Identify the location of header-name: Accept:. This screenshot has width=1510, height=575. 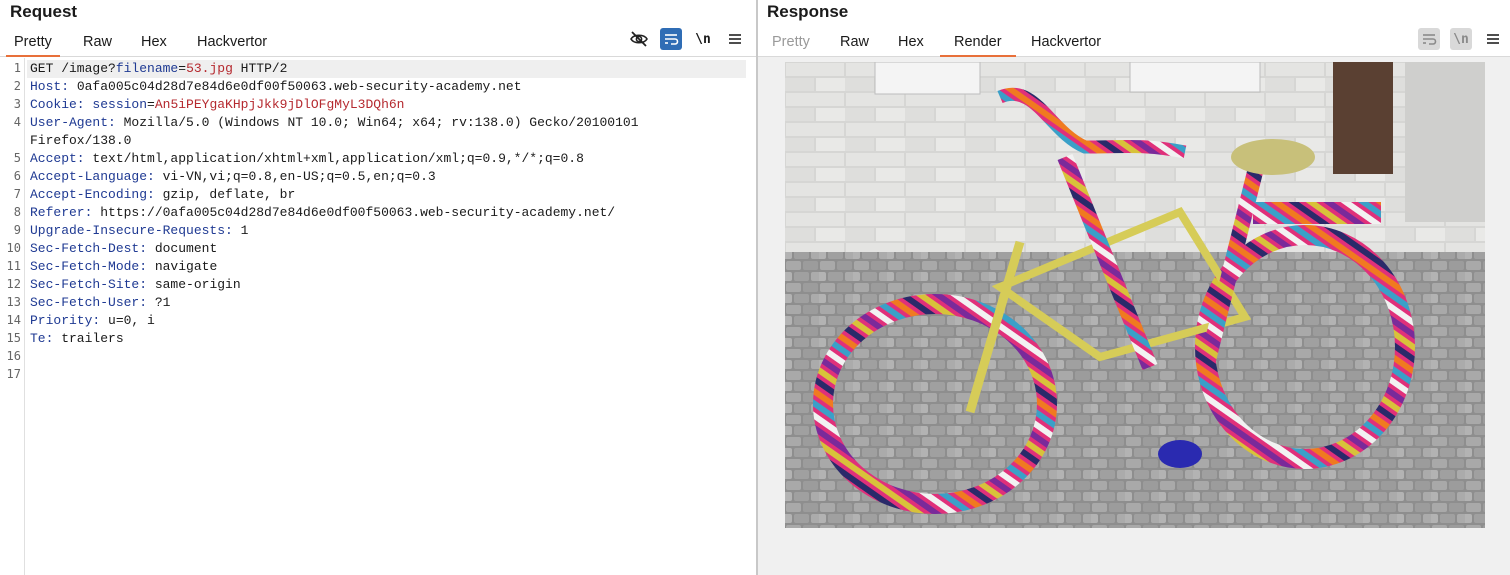
(57, 158).